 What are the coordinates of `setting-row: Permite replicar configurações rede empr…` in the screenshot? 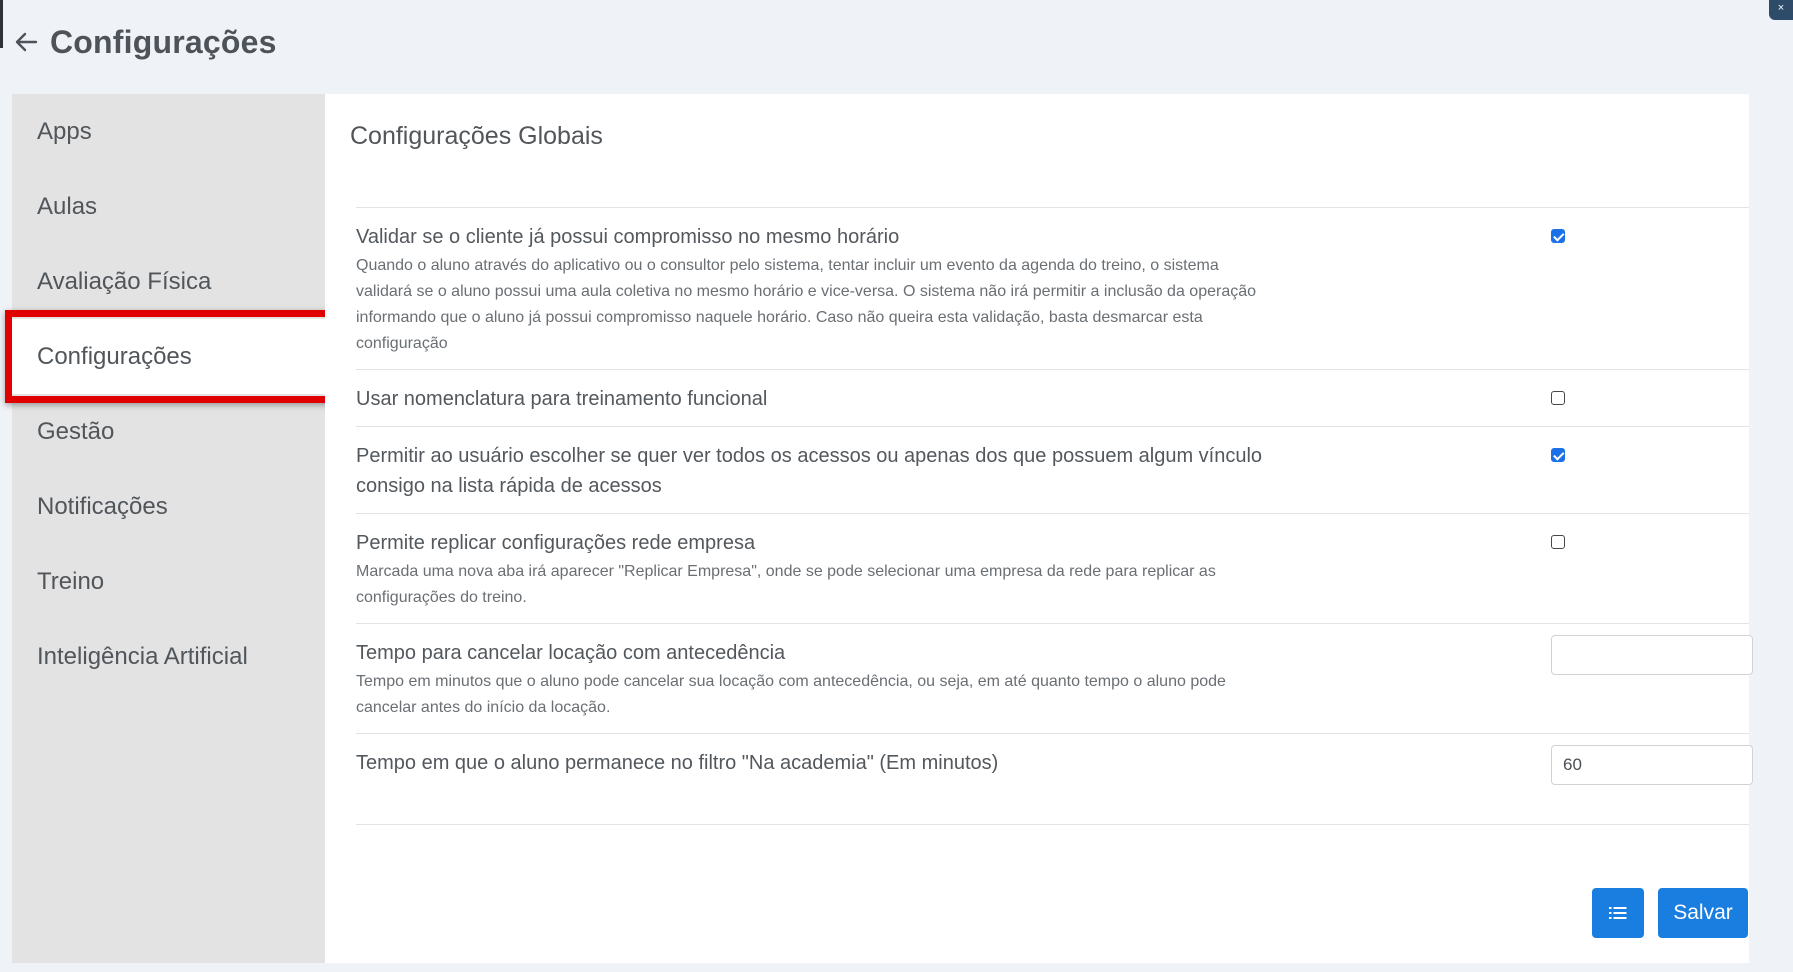 It's located at (1052, 569).